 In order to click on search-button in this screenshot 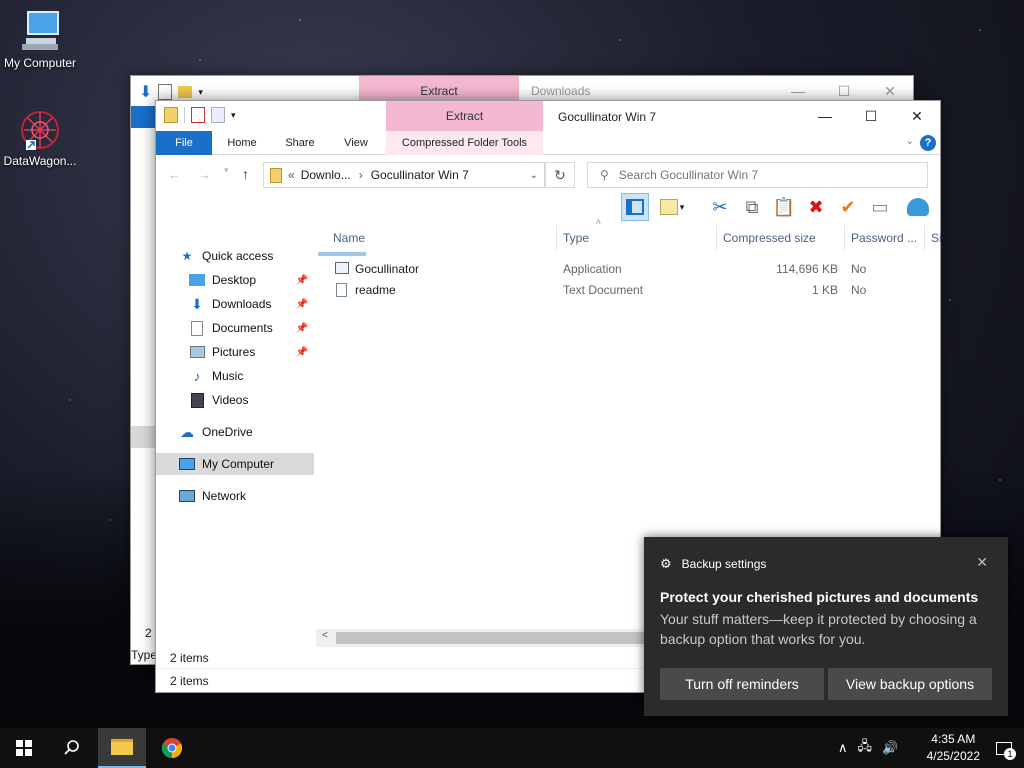, I will do `click(72, 748)`.